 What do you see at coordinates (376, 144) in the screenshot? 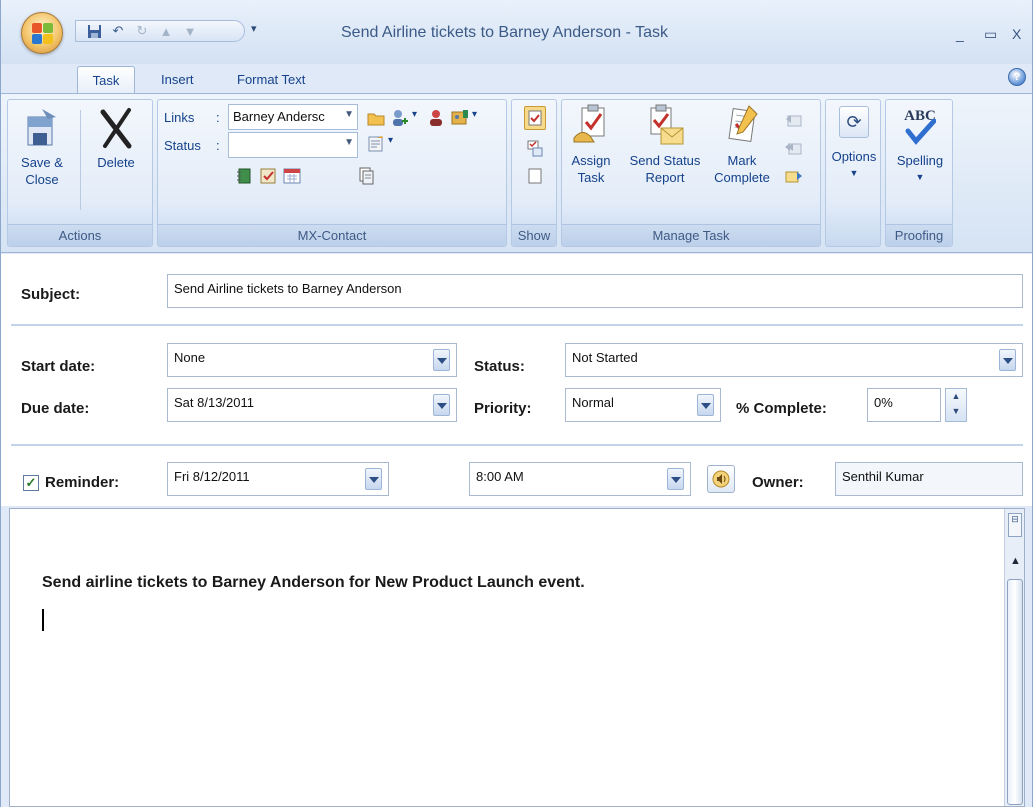
I see `edit-form-icon` at bounding box center [376, 144].